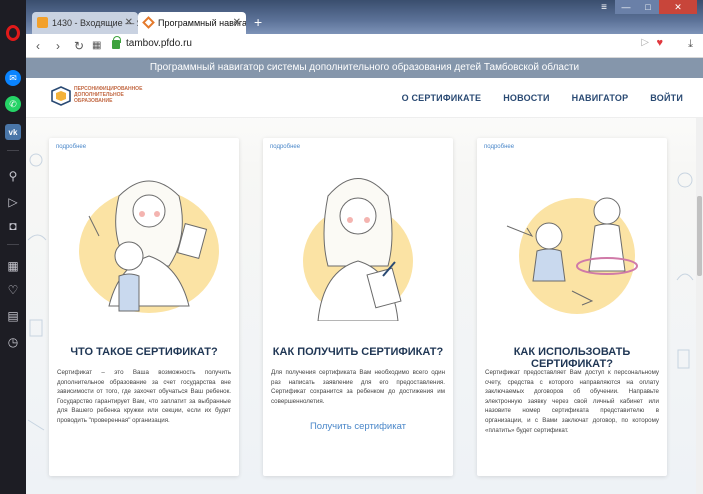 This screenshot has height=494, width=703. I want to click on opera-logo-icon, so click(13, 33).